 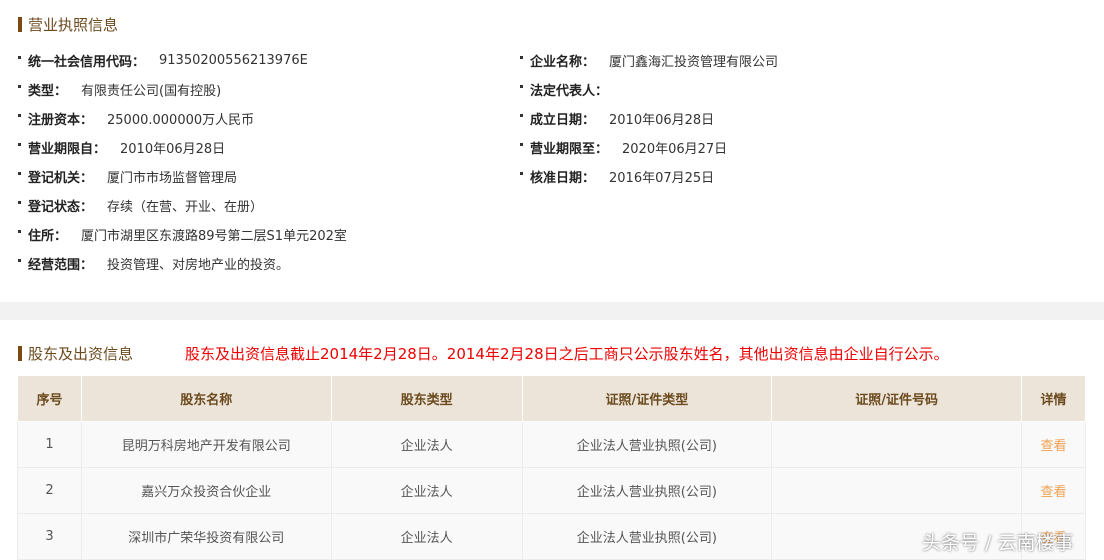 I want to click on field-value: 厦门市湖里区东渡路89号第二层S1单元202室, so click(x=214, y=236).